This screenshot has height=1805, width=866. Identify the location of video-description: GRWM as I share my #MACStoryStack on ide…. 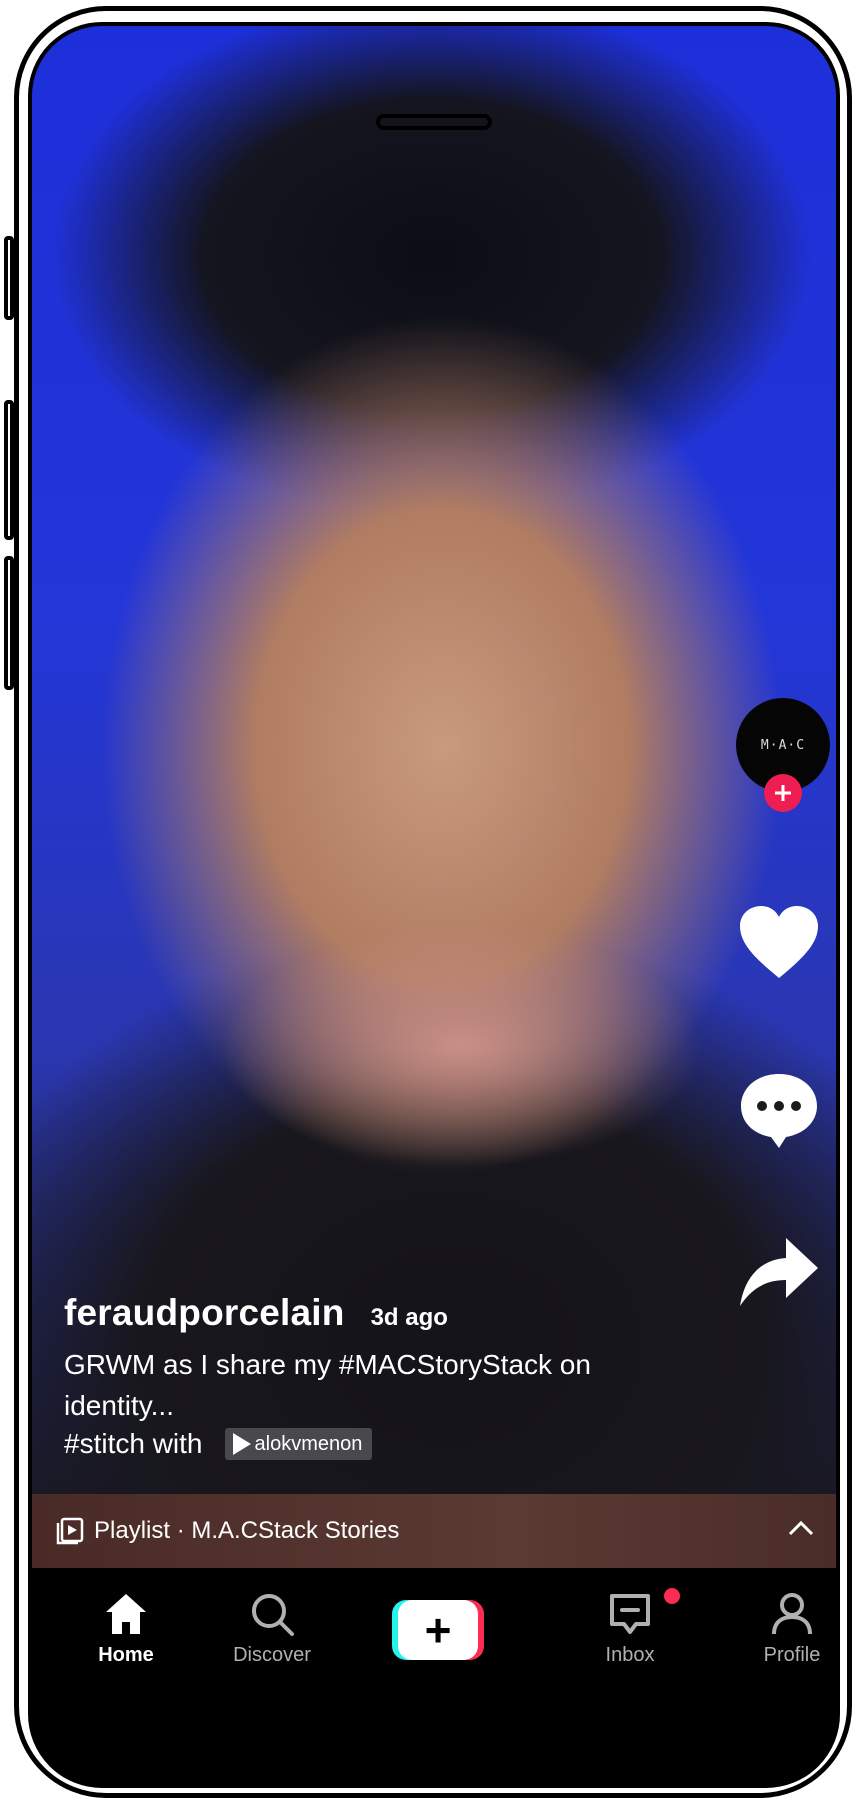
(384, 1385).